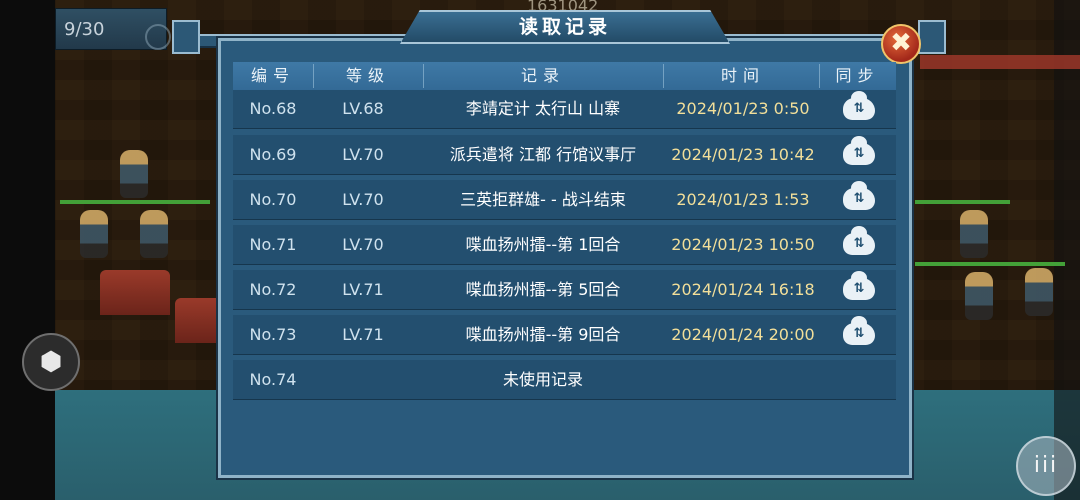 The image size is (1080, 500). What do you see at coordinates (543, 289) in the screenshot?
I see `row-record: 喋血扬州擂--第 5回合` at bounding box center [543, 289].